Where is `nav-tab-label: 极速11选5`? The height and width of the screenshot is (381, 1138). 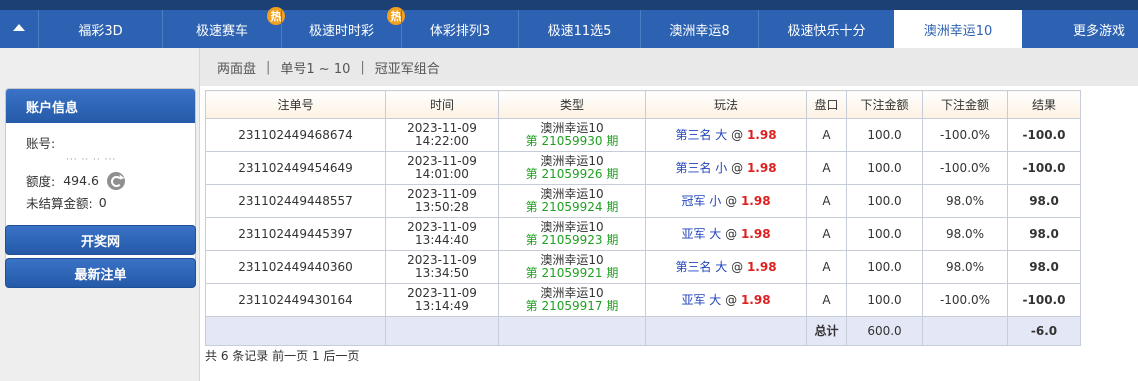 nav-tab-label: 极速11选5 is located at coordinates (579, 31).